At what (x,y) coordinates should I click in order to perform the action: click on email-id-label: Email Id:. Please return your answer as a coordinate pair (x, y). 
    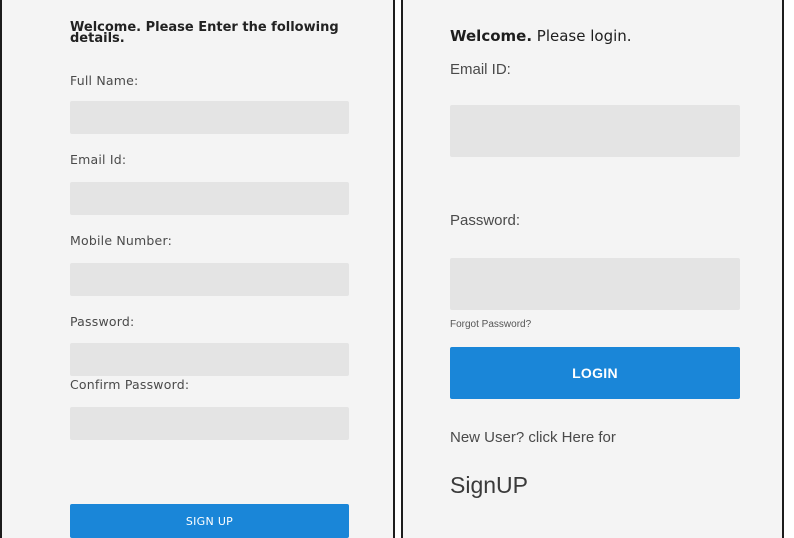
    Looking at the image, I should click on (98, 159).